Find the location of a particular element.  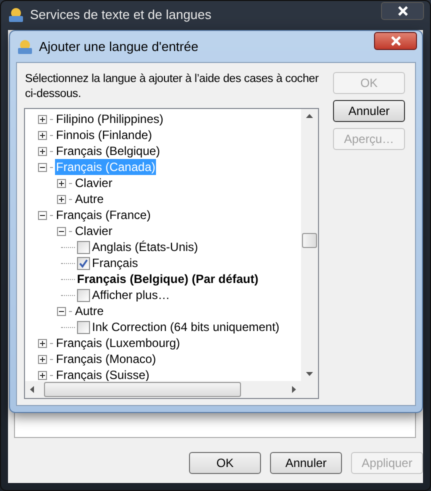

vertical-scrollbar is located at coordinates (309, 245).